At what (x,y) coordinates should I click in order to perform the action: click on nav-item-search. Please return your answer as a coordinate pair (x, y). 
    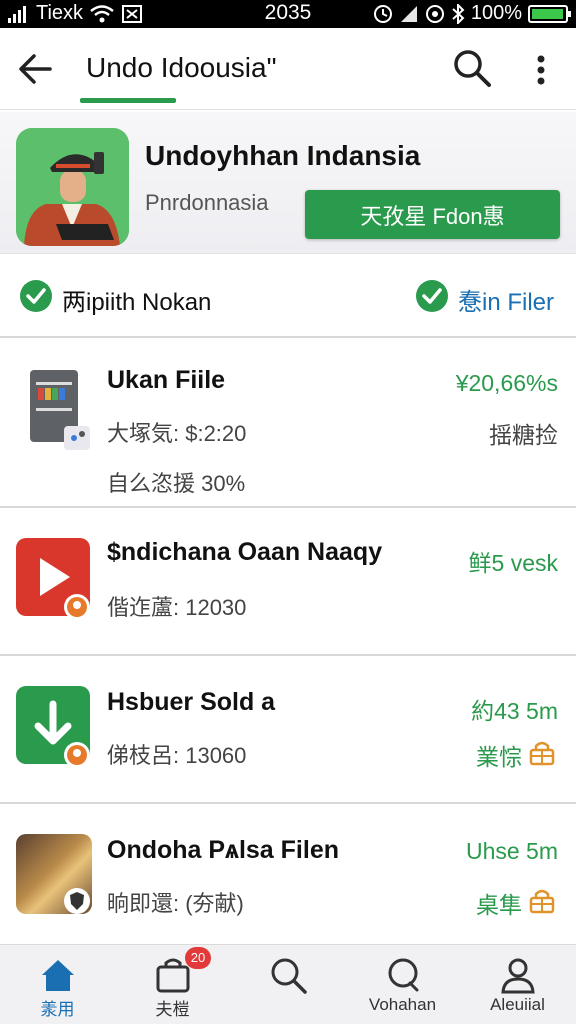
    Looking at the image, I should click on (287, 984).